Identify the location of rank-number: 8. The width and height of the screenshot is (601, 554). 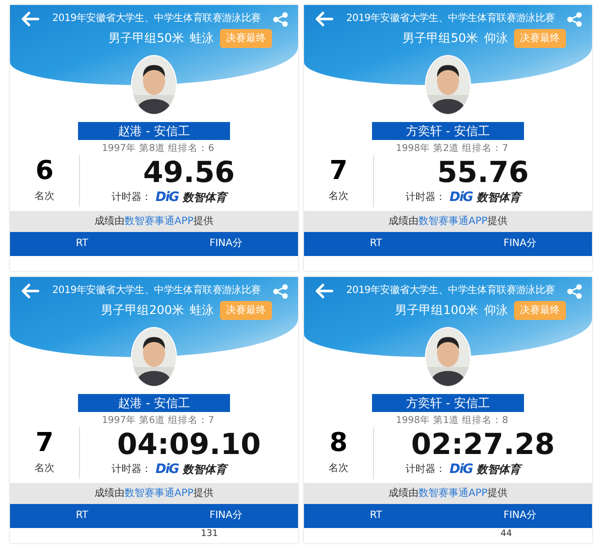
(338, 443).